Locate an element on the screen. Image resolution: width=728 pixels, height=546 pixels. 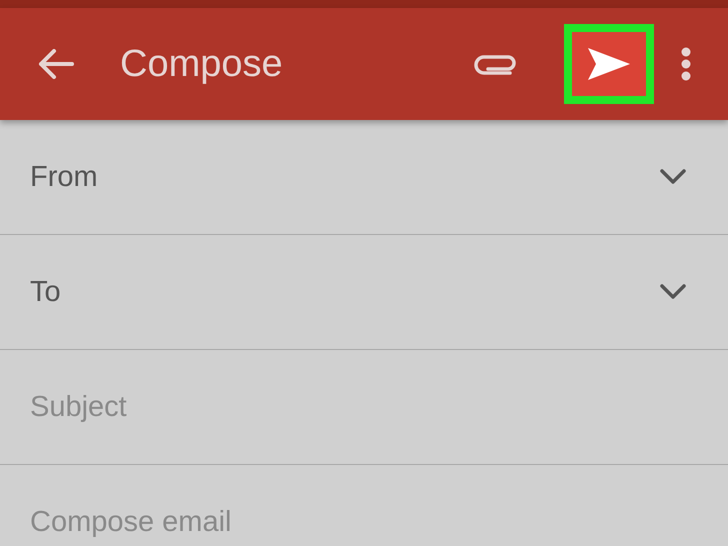
screen-title: Compose is located at coordinates (201, 64).